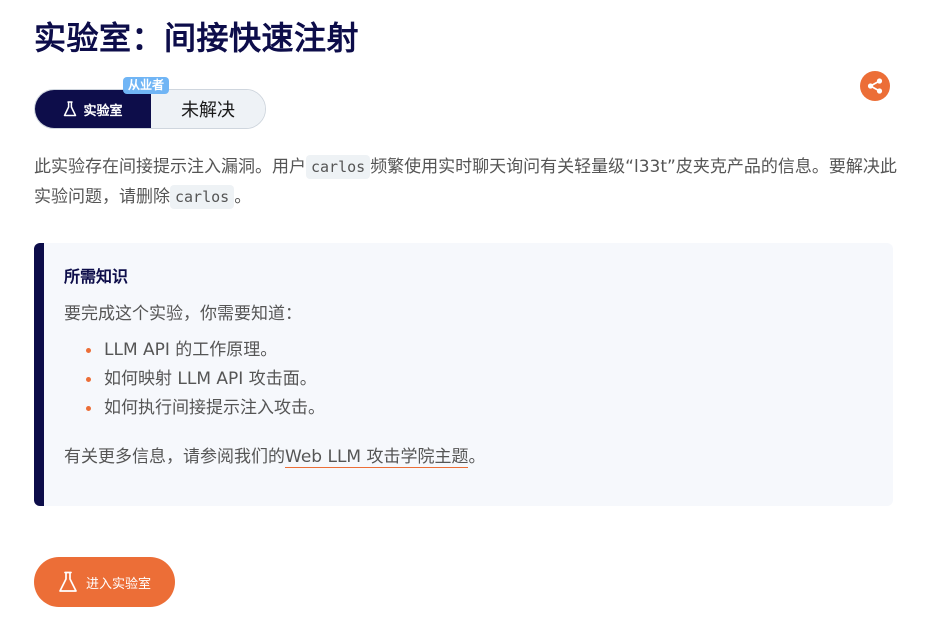 This screenshot has height=618, width=935. I want to click on access-lab-button: 进入实验室, so click(104, 582).